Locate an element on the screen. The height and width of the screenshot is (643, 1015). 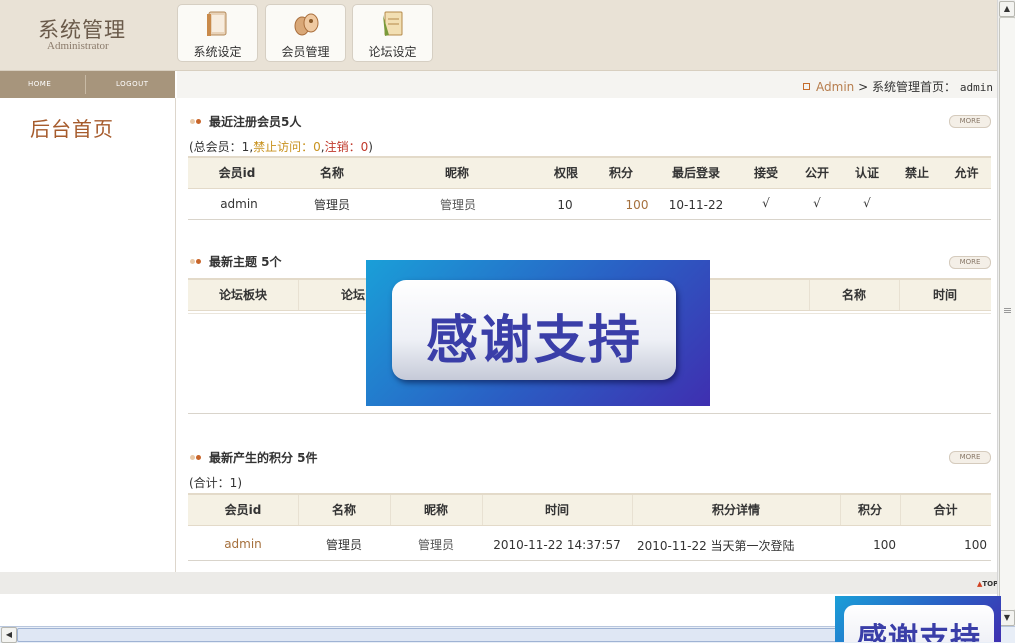
col-verified: 认证 is located at coordinates (866, 173).